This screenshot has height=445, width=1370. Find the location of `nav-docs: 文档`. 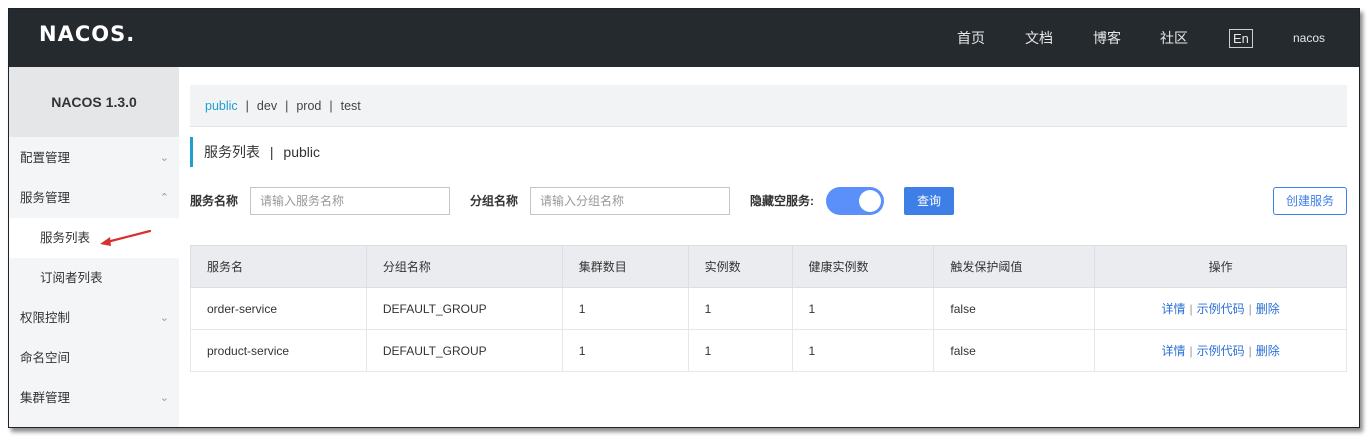

nav-docs: 文档 is located at coordinates (1039, 38).